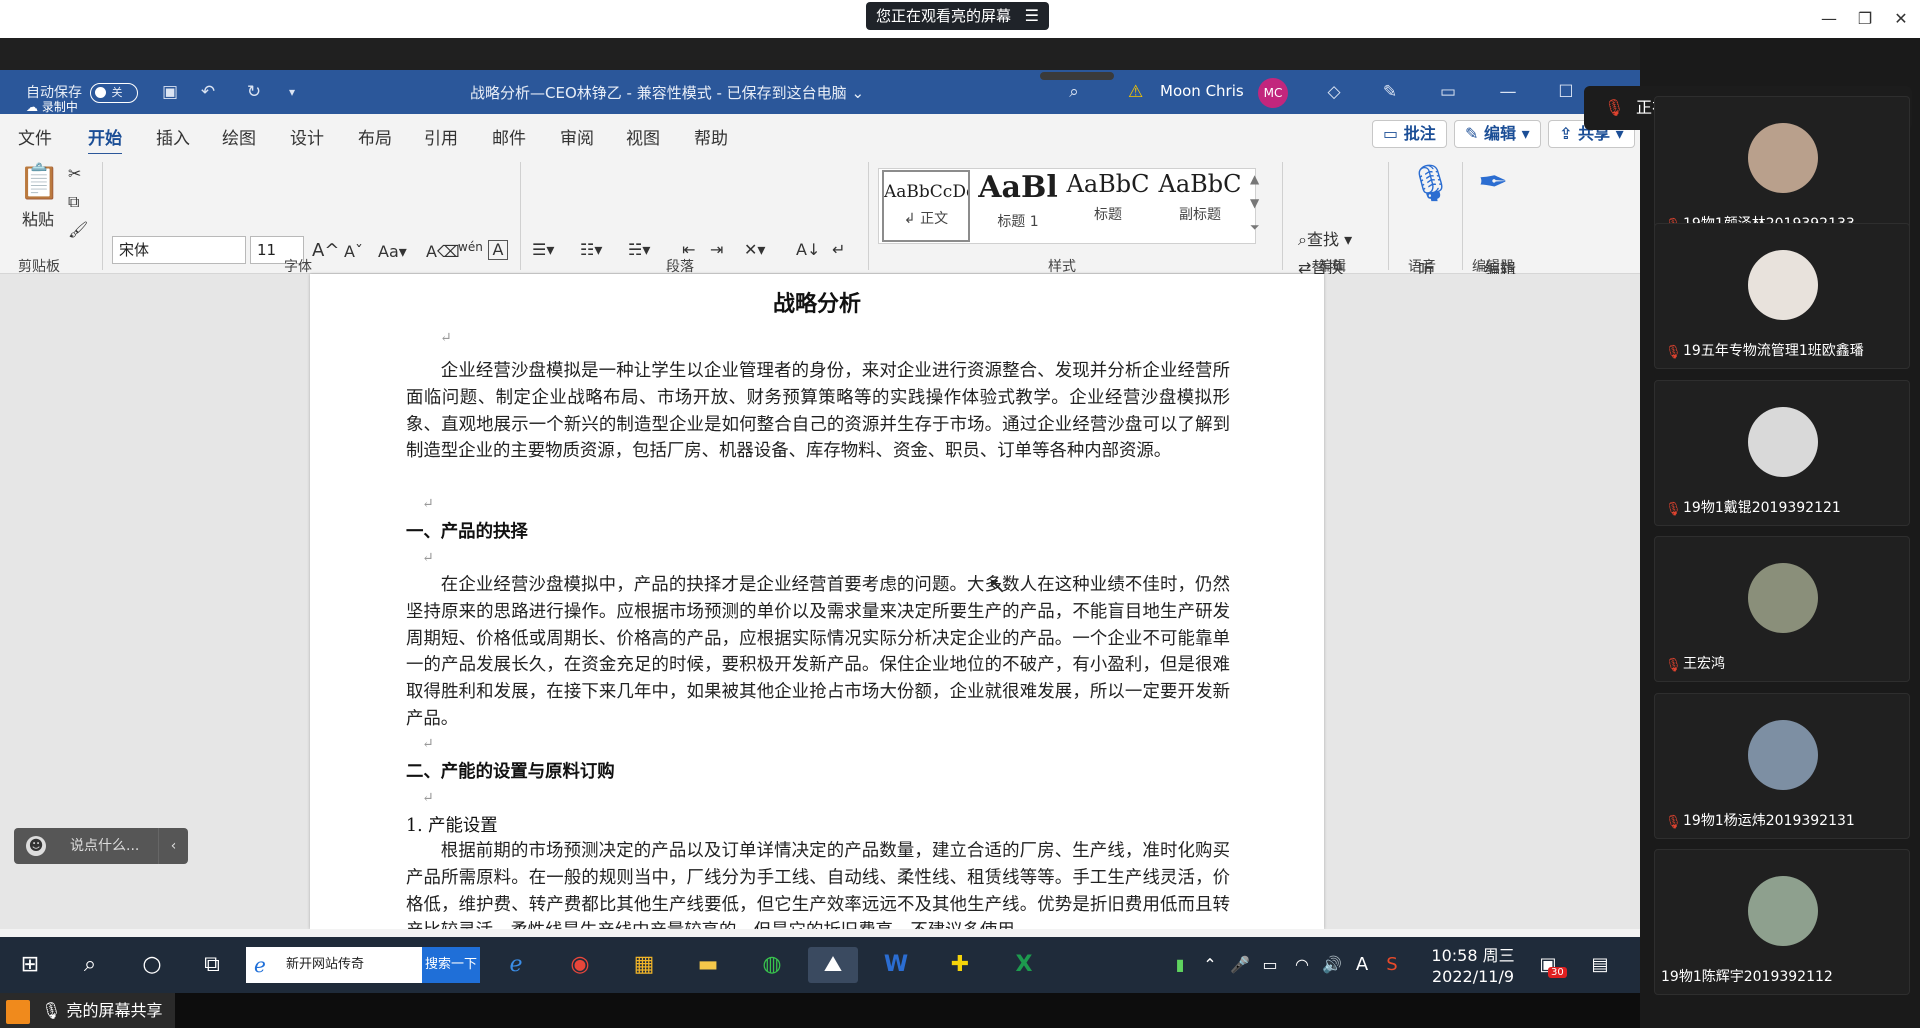 The width and height of the screenshot is (1920, 1028). I want to click on increase-indent-icon: ⇥, so click(716, 249).